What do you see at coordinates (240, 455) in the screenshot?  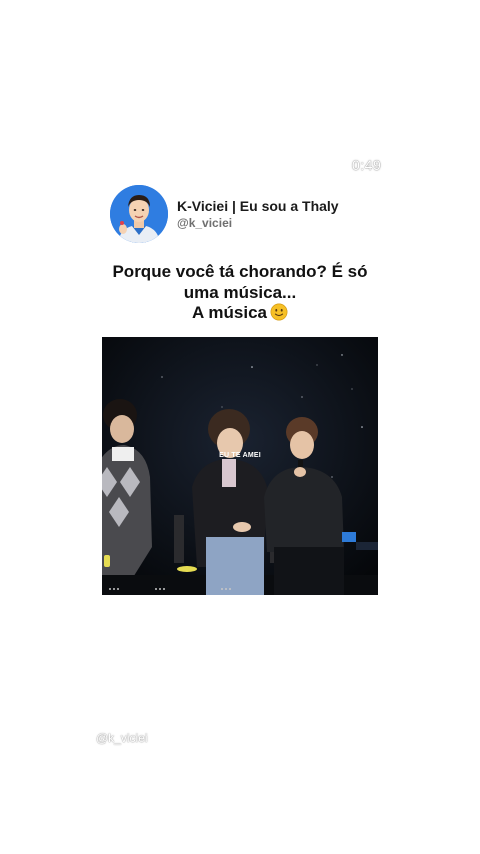 I see `video-subtitle: EU TE AMEI` at bounding box center [240, 455].